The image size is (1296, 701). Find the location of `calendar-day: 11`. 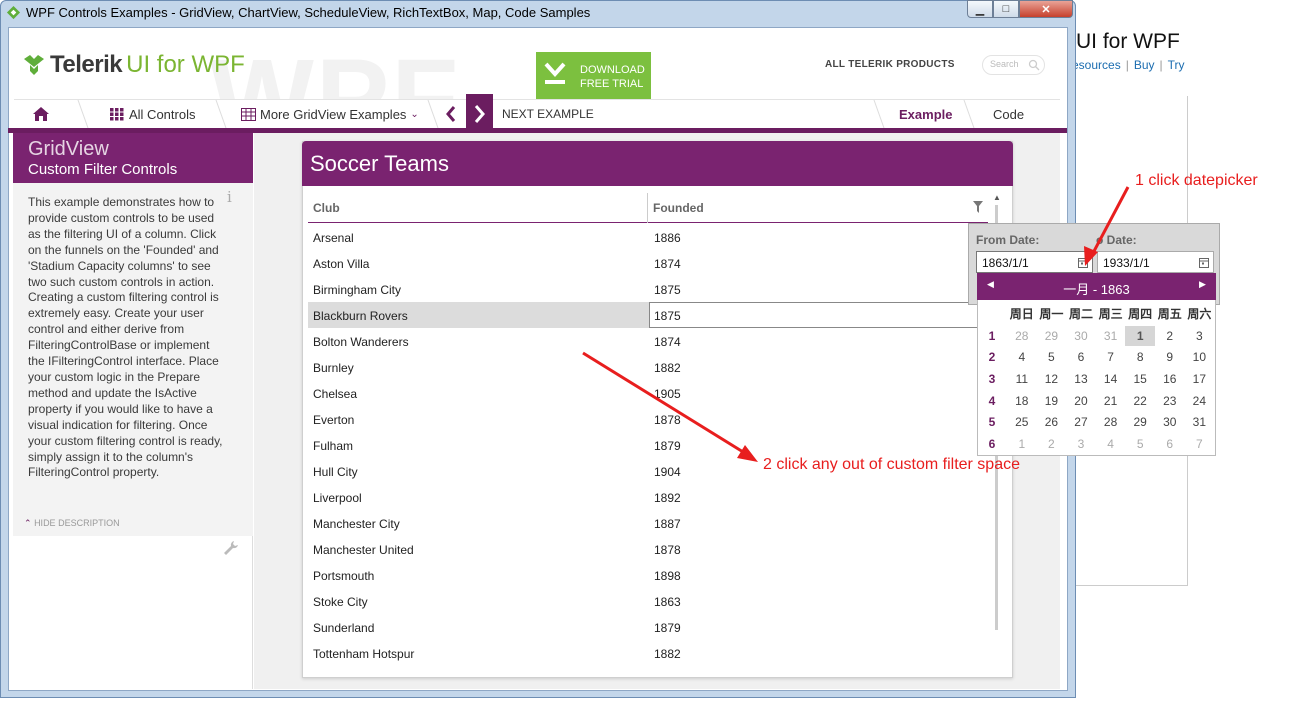

calendar-day: 11 is located at coordinates (1022, 379).